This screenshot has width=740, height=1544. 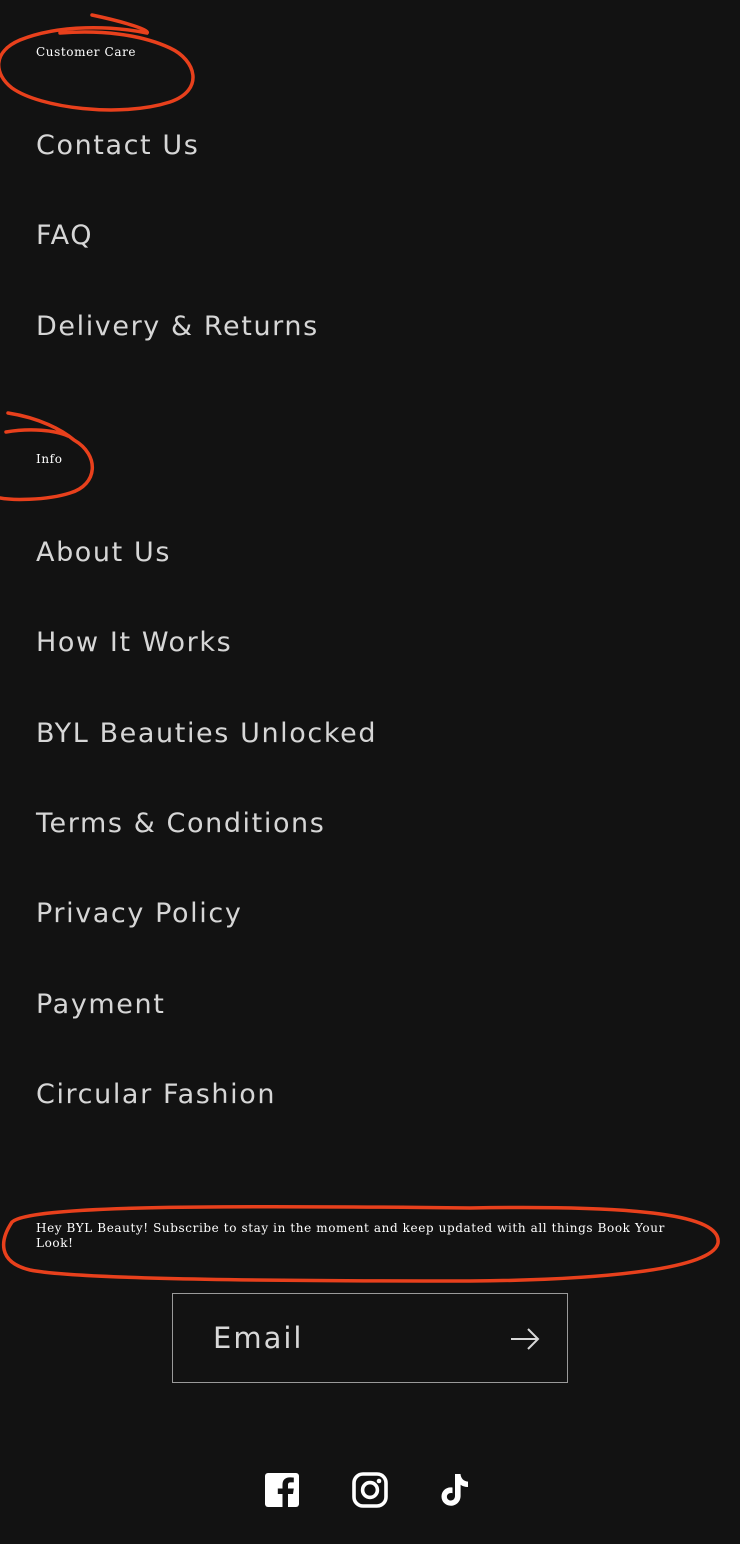 I want to click on facebook-icon, so click(x=282, y=1490).